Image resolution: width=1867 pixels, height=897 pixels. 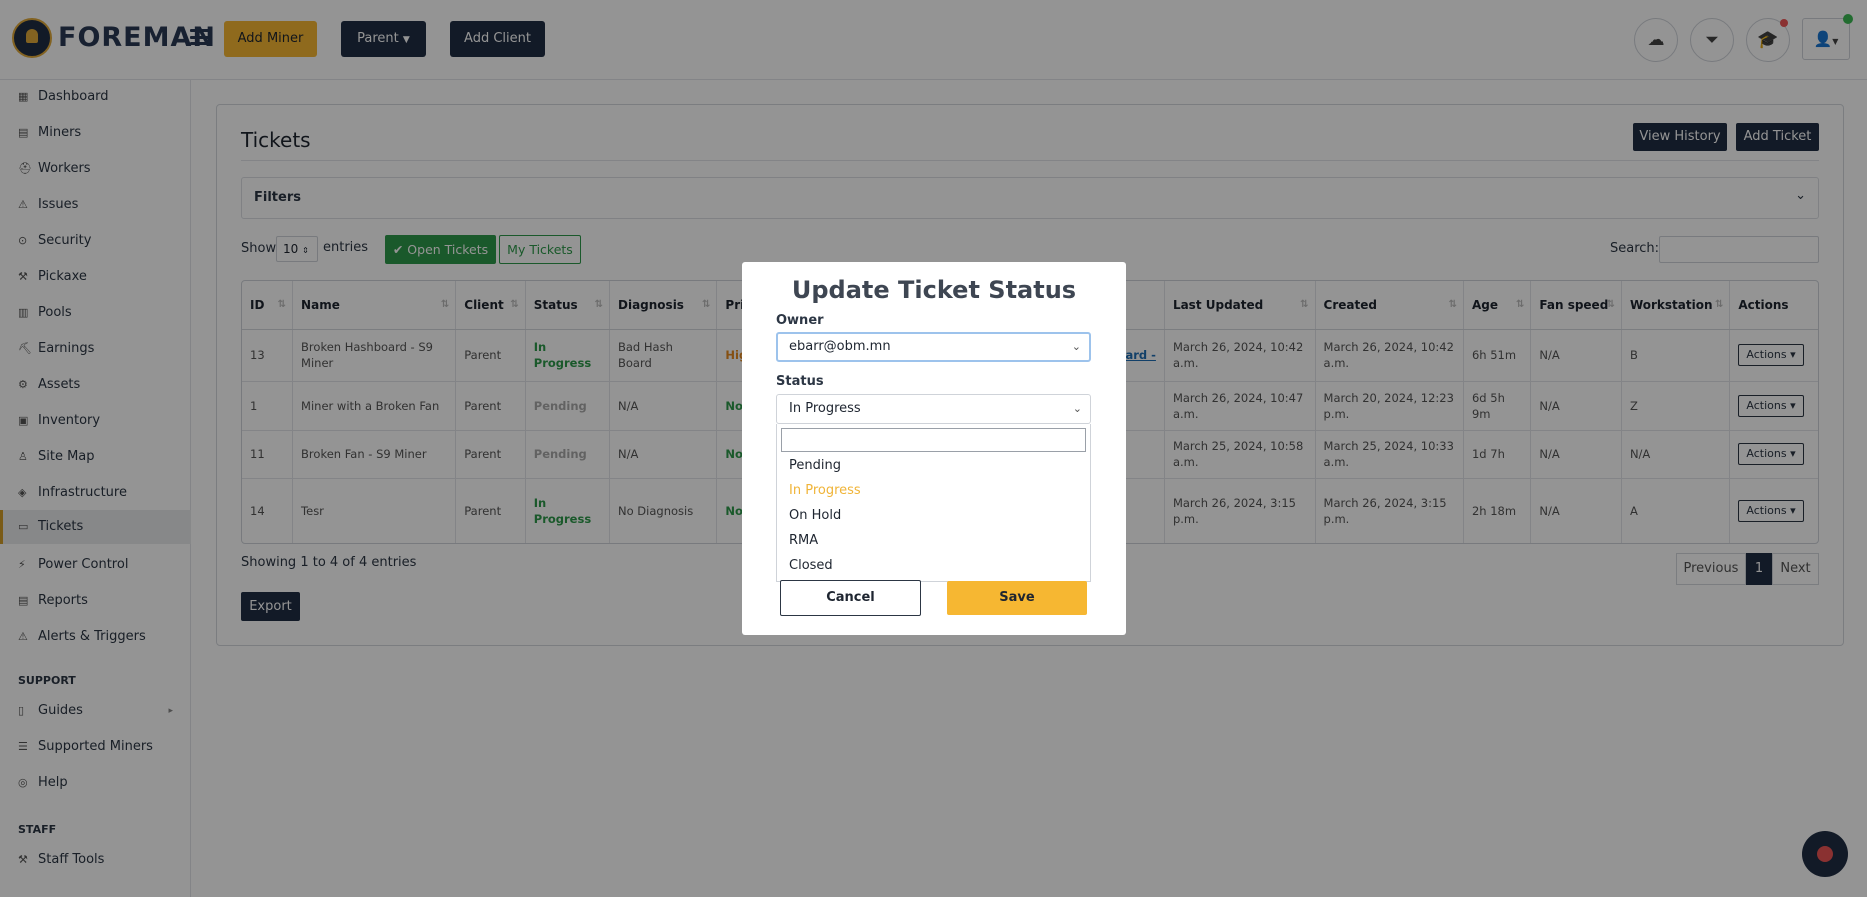 I want to click on owner-label: Owner, so click(x=800, y=320).